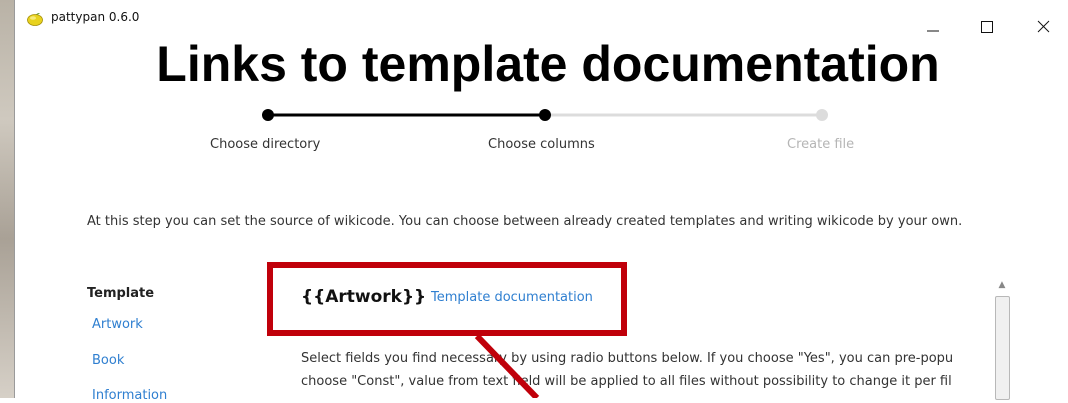 The image size is (1068, 403). Describe the element at coordinates (1002, 285) in the screenshot. I see `scroll-up-icon: ▲` at that location.